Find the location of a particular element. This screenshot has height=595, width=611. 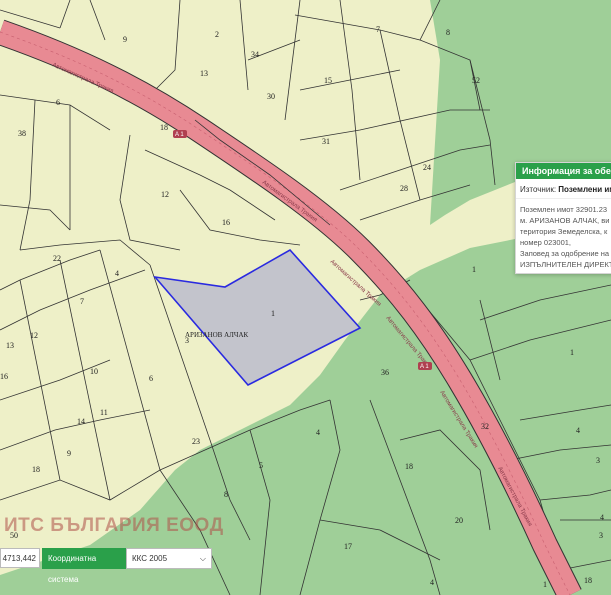

info-line: територия Земеделска, к is located at coordinates (564, 231).